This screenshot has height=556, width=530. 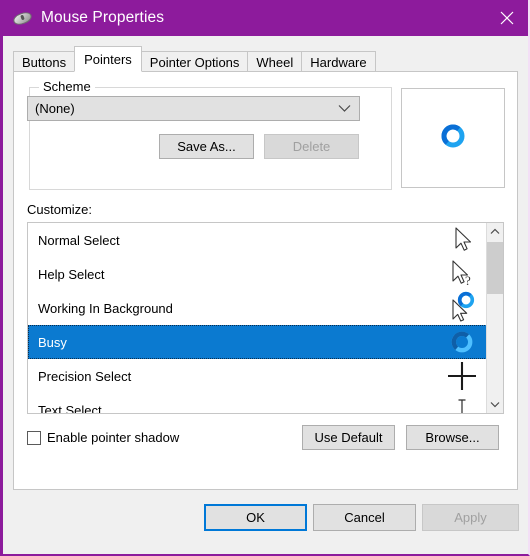 What do you see at coordinates (338, 61) in the screenshot?
I see `tab-hardware: Hardware` at bounding box center [338, 61].